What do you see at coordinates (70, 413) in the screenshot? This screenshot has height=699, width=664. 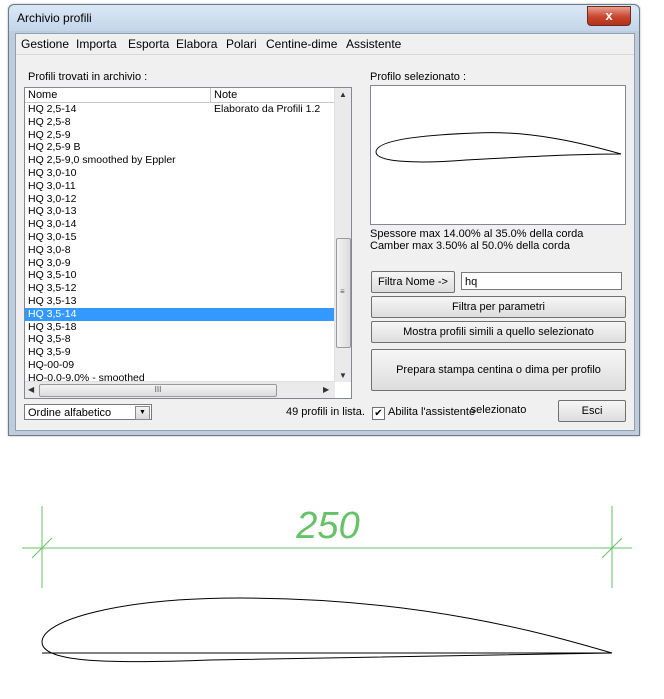 I see `sort-order-value: Ordine alfabetico` at bounding box center [70, 413].